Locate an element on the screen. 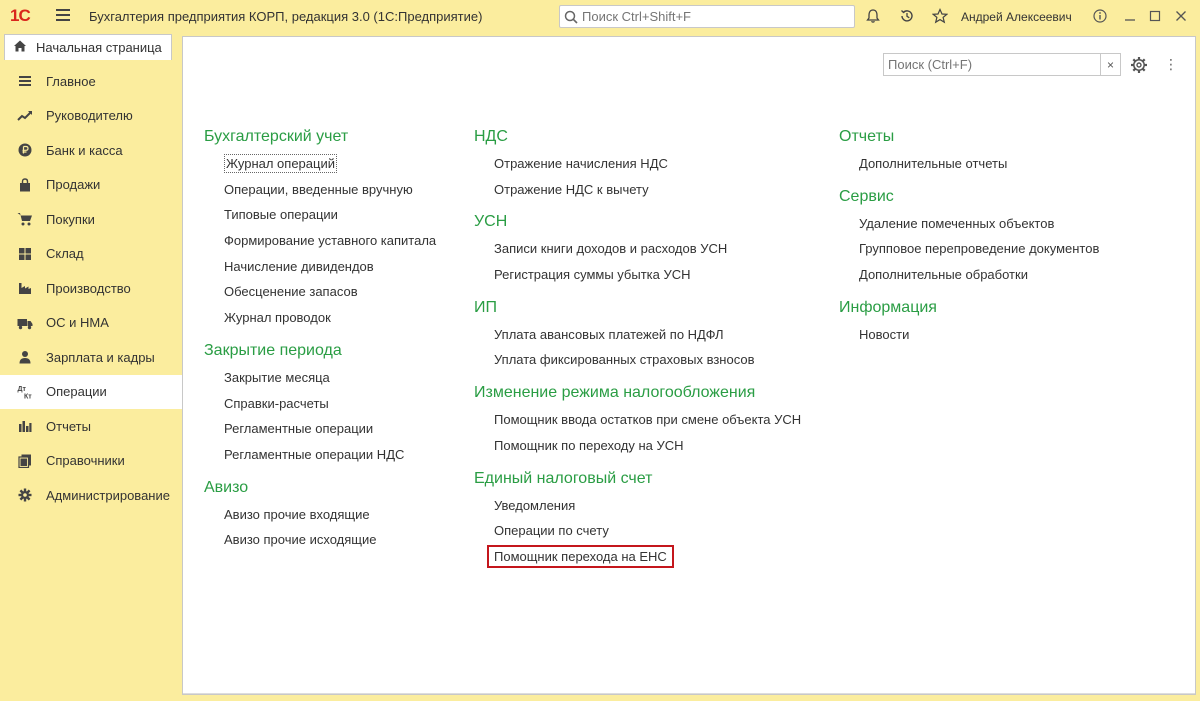 The width and height of the screenshot is (1200, 701). sidebar-item-assets: ОС и НМА is located at coordinates (91, 323).